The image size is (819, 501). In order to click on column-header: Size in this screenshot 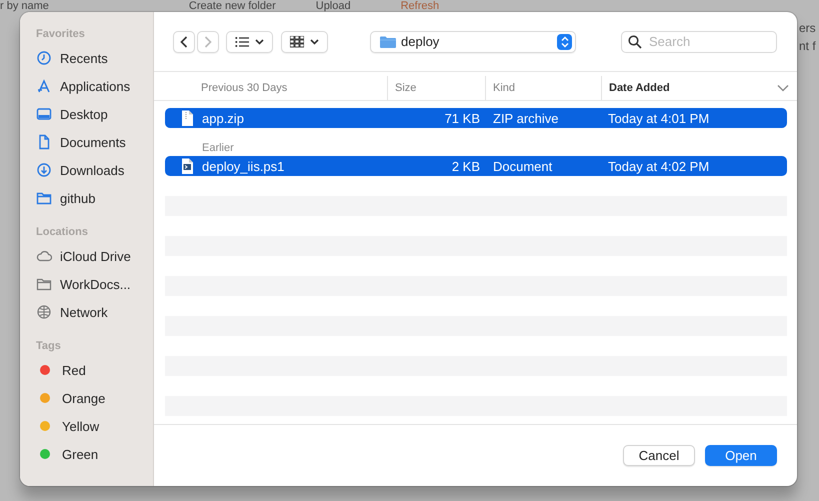, I will do `click(436, 88)`.